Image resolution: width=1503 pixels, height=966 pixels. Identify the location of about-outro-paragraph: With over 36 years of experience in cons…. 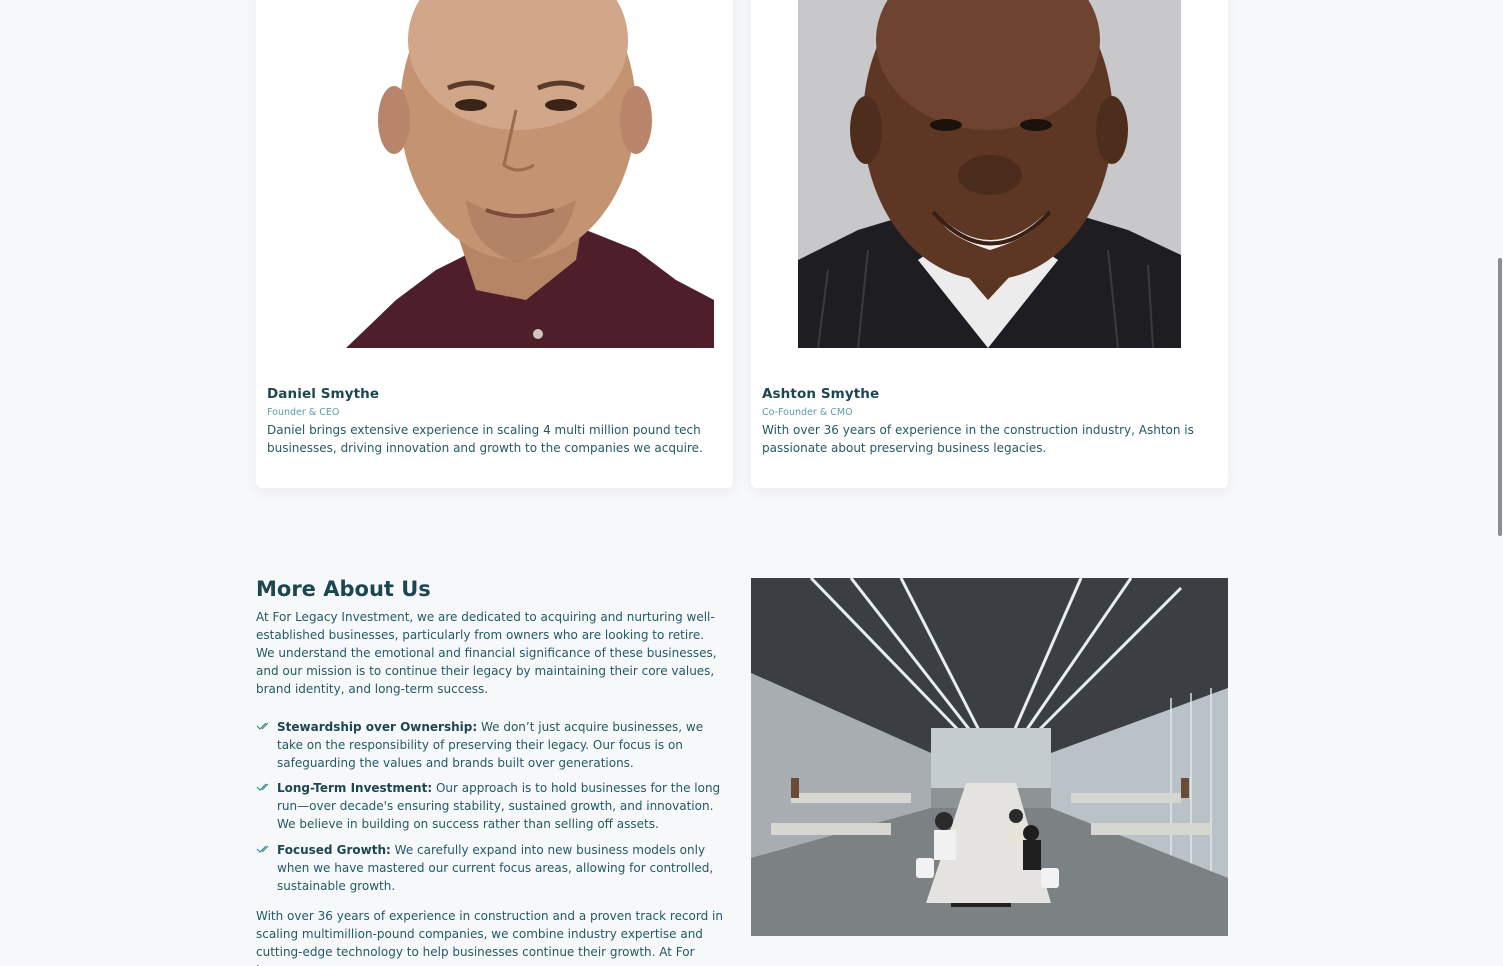
(489, 937).